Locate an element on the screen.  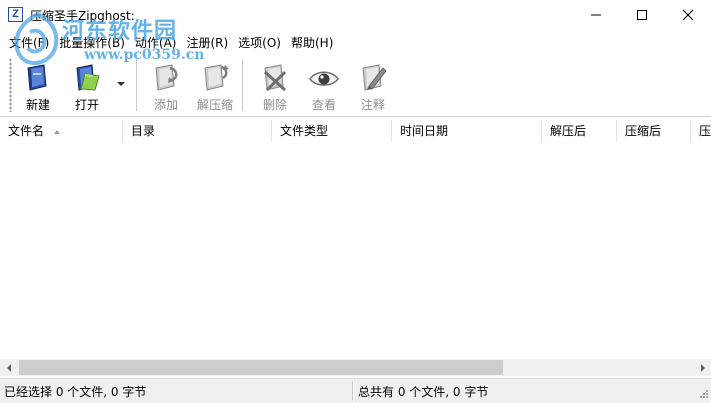
delete-label: 删除 is located at coordinates (274, 105).